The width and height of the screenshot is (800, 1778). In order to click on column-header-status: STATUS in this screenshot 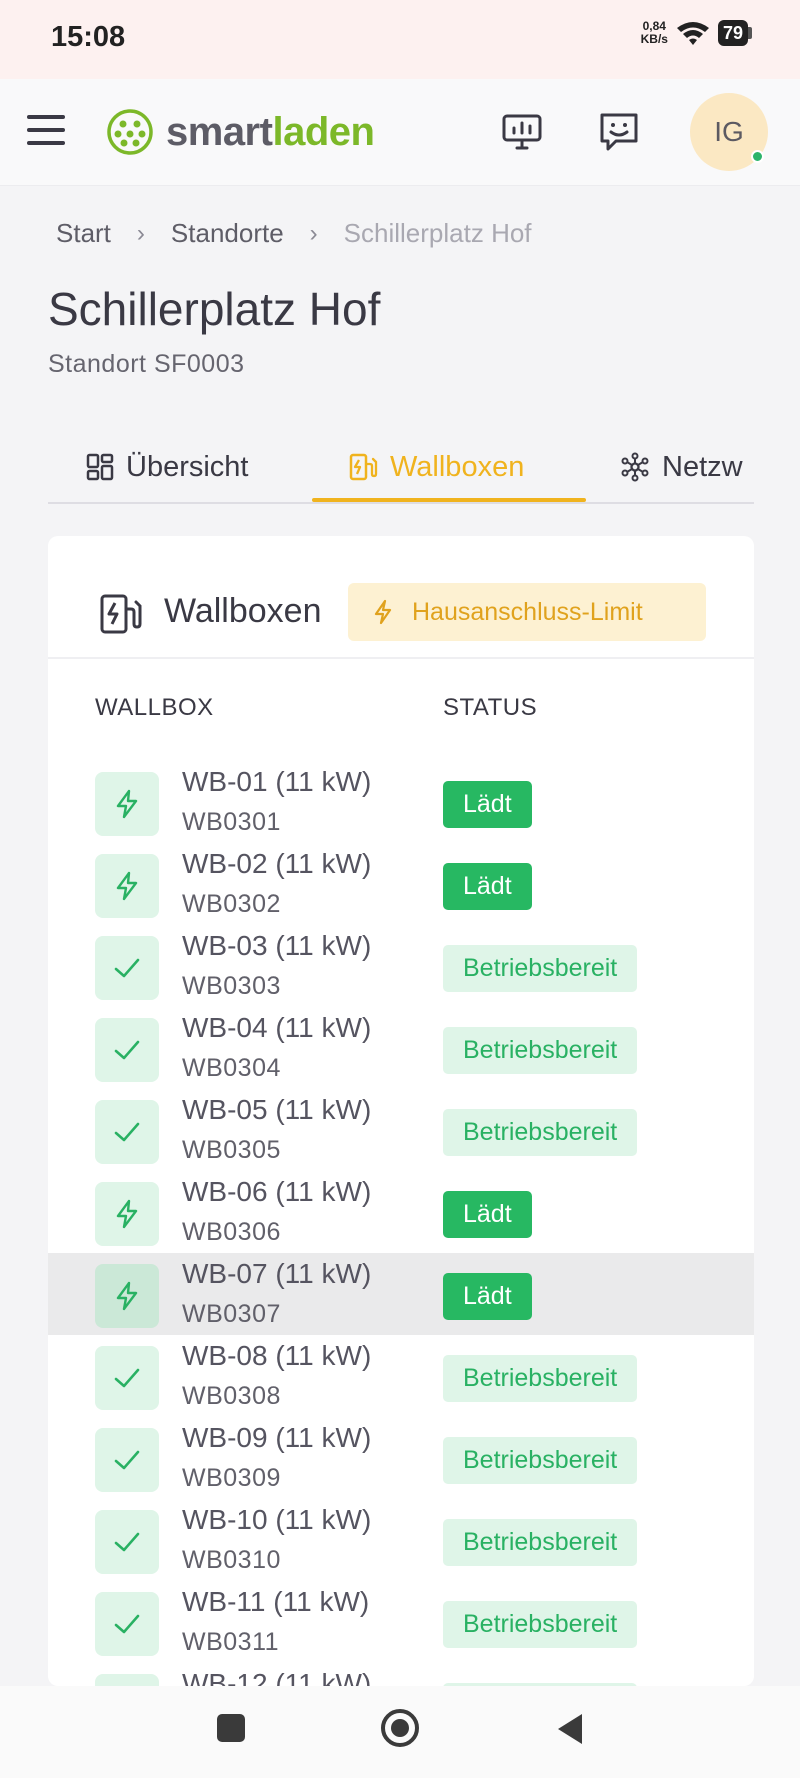, I will do `click(490, 708)`.